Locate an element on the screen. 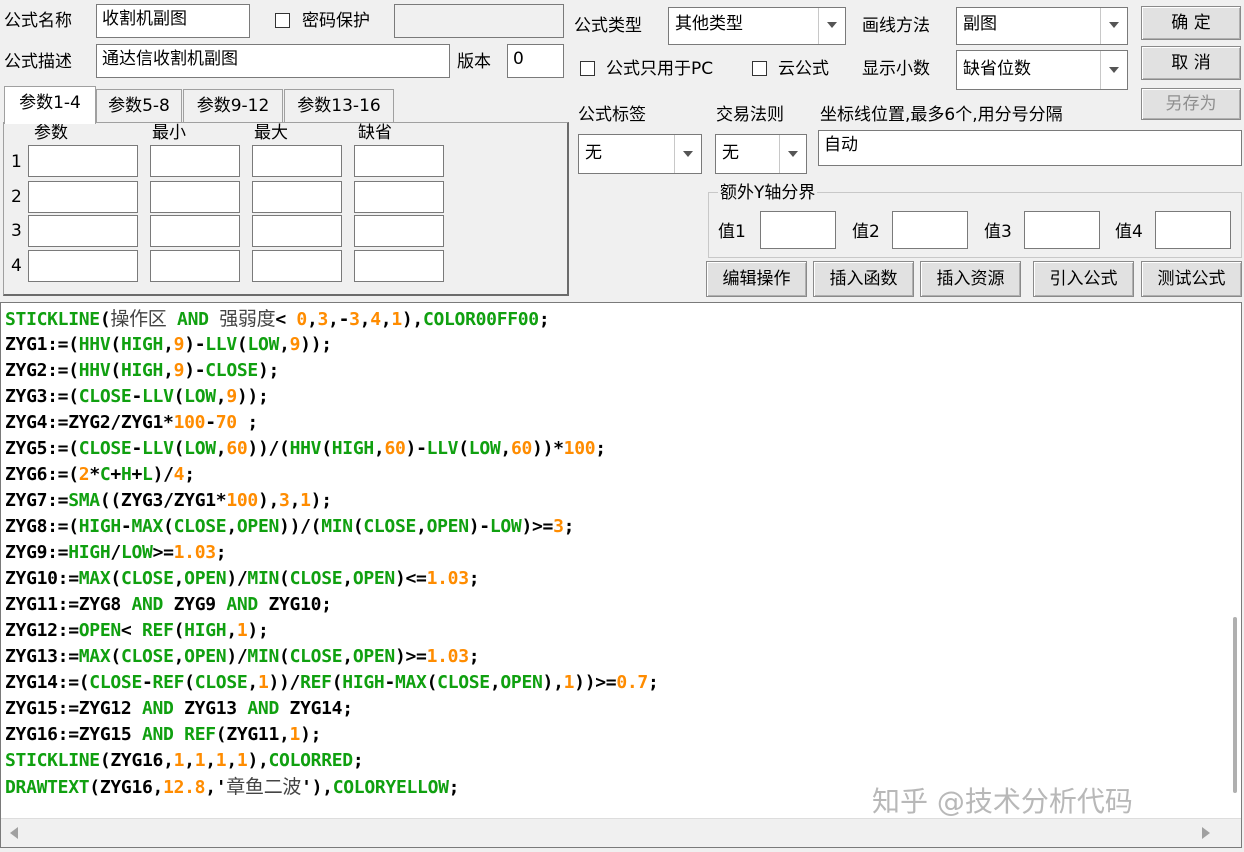 This screenshot has height=852, width=1244. axis-position-input: 自动 is located at coordinates (1030, 148).